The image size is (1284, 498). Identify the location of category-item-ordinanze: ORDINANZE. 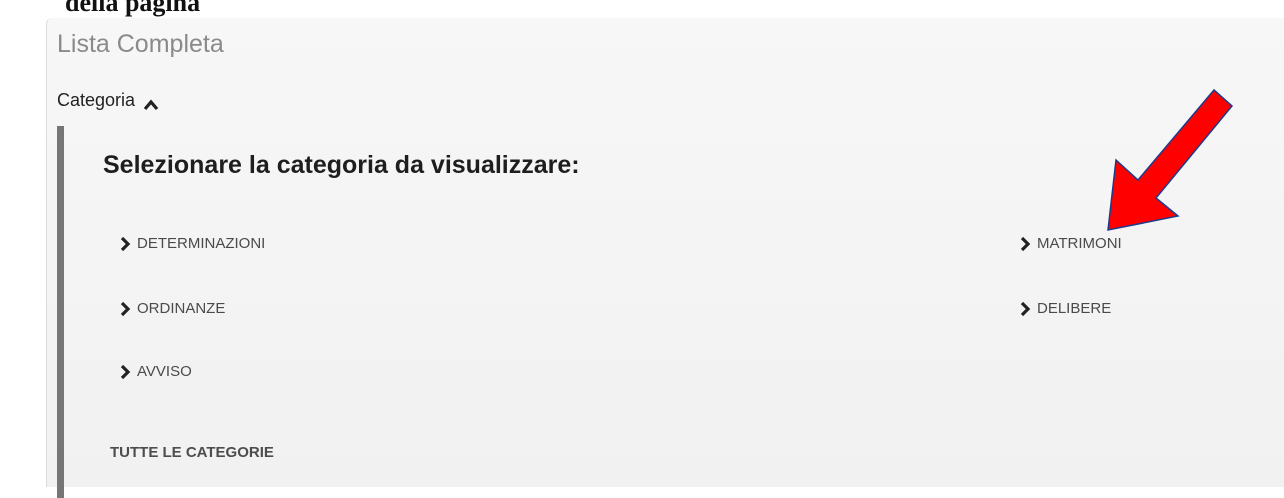
(172, 308).